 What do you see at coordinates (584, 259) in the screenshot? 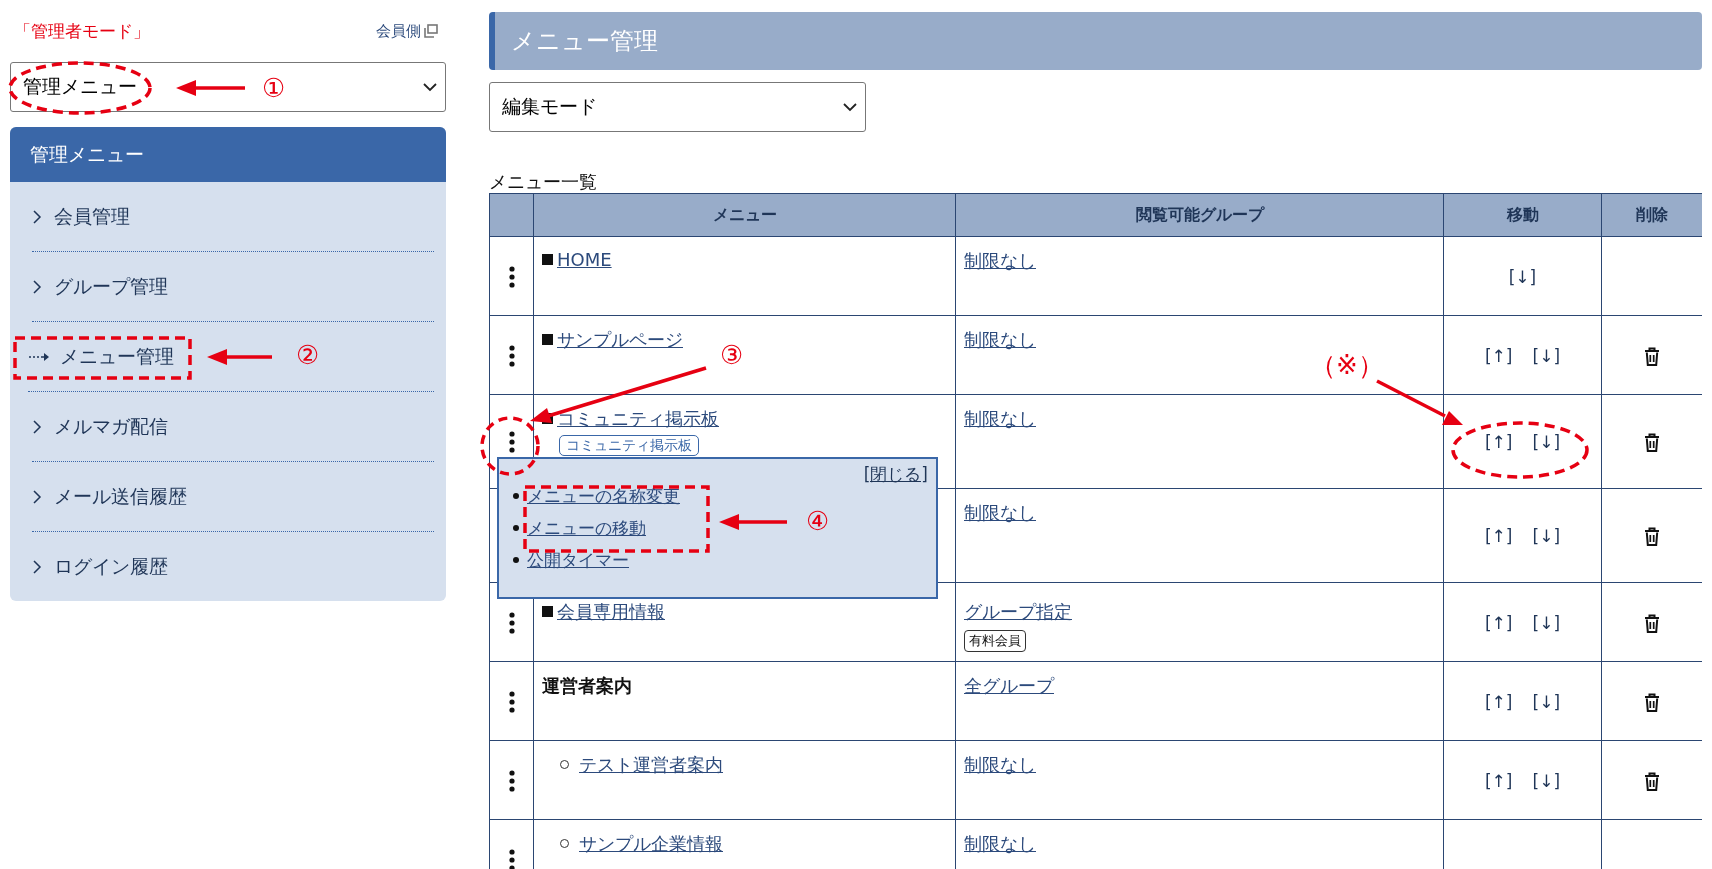
I see `menu-link: HOME` at bounding box center [584, 259].